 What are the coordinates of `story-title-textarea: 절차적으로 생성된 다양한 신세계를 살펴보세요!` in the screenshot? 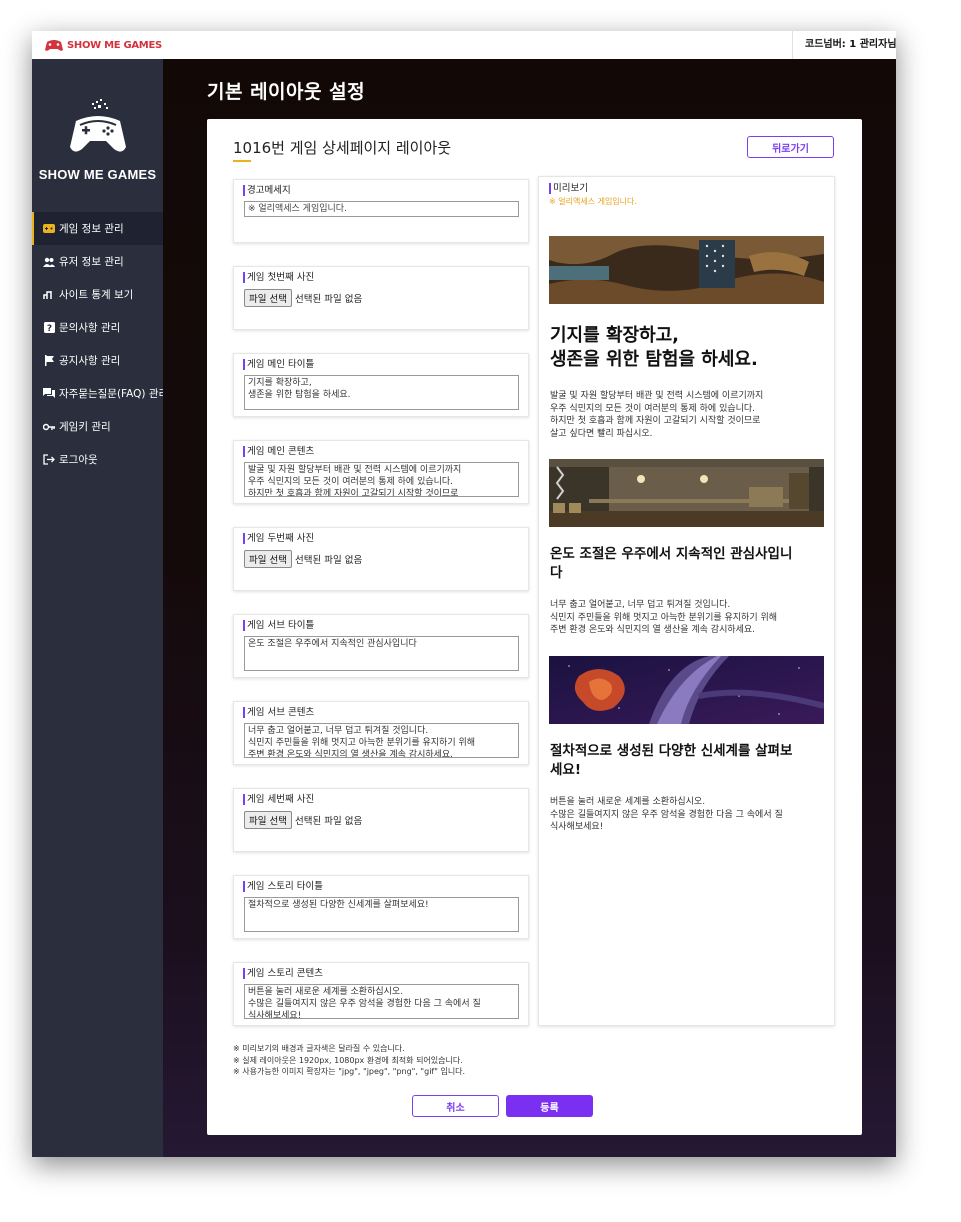 It's located at (381, 914).